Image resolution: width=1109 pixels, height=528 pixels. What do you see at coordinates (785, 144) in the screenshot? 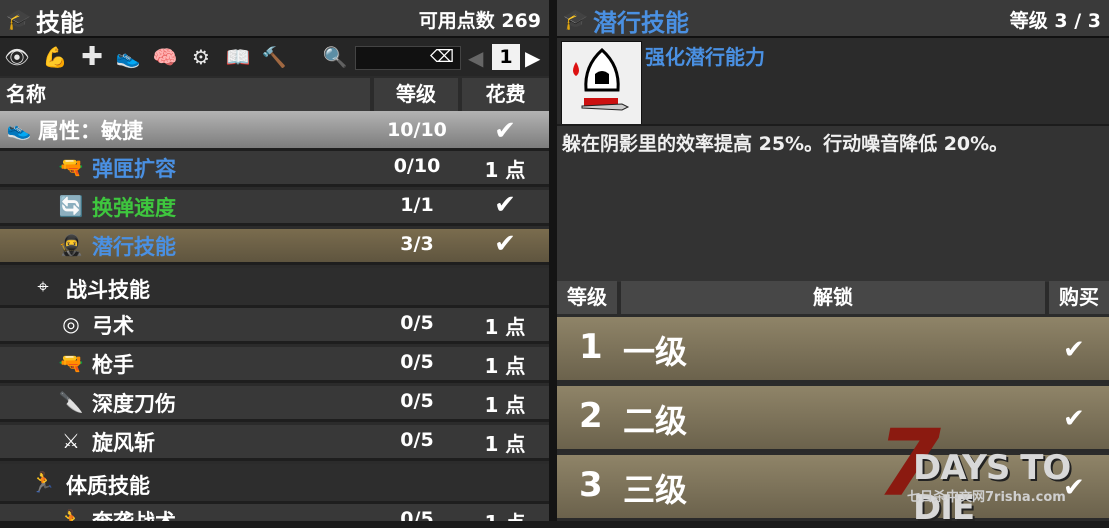
I see `perk-description: 躲在阴影里的效率提高 25%。行动噪音降低 20%。` at bounding box center [785, 144].